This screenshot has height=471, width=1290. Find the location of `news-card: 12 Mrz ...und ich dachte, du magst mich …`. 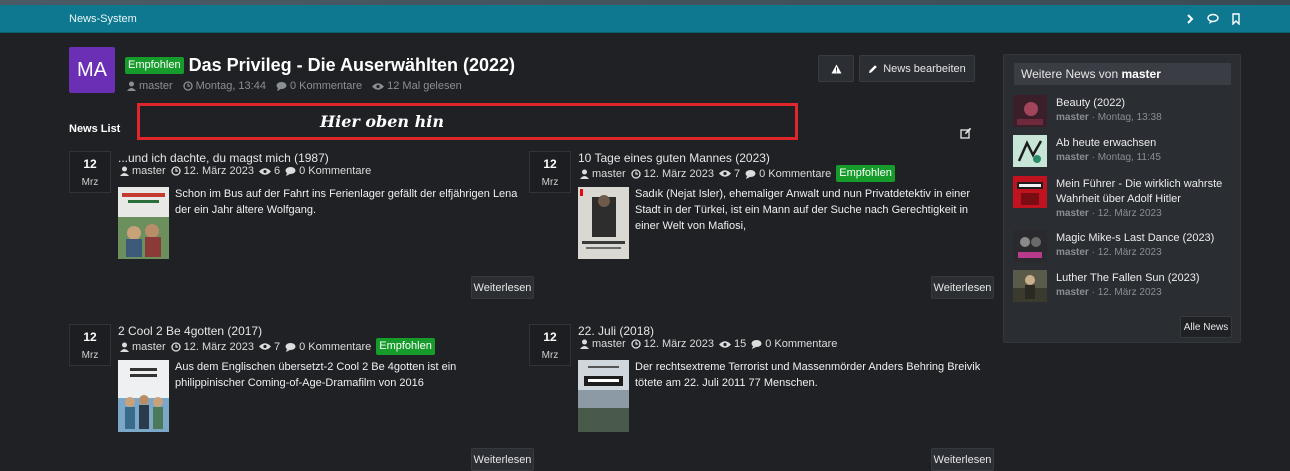

news-card: 12 Mrz ...und ich dachte, du magst mich … is located at coordinates (301, 231).